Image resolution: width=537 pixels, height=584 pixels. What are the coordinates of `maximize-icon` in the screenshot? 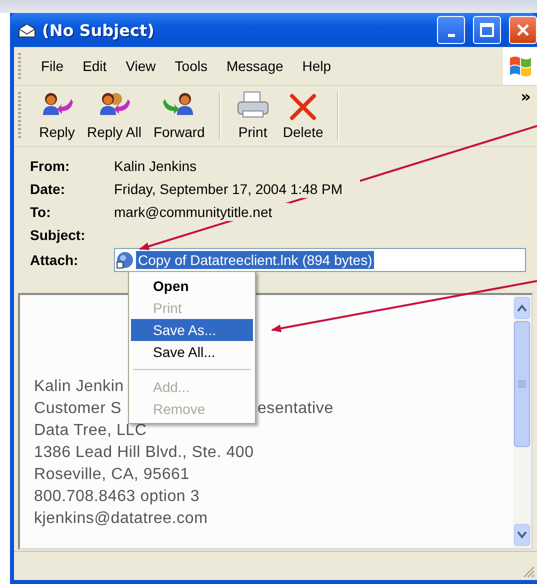 It's located at (487, 30).